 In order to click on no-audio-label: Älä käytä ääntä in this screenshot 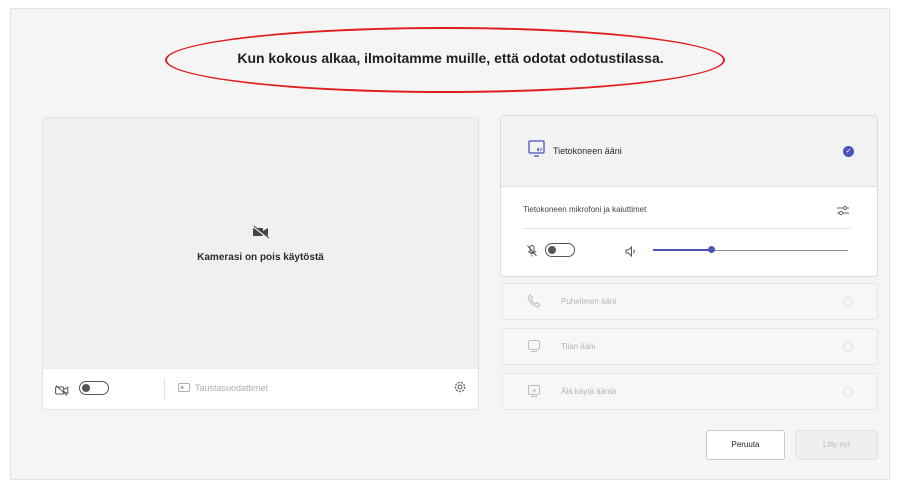, I will do `click(589, 391)`.